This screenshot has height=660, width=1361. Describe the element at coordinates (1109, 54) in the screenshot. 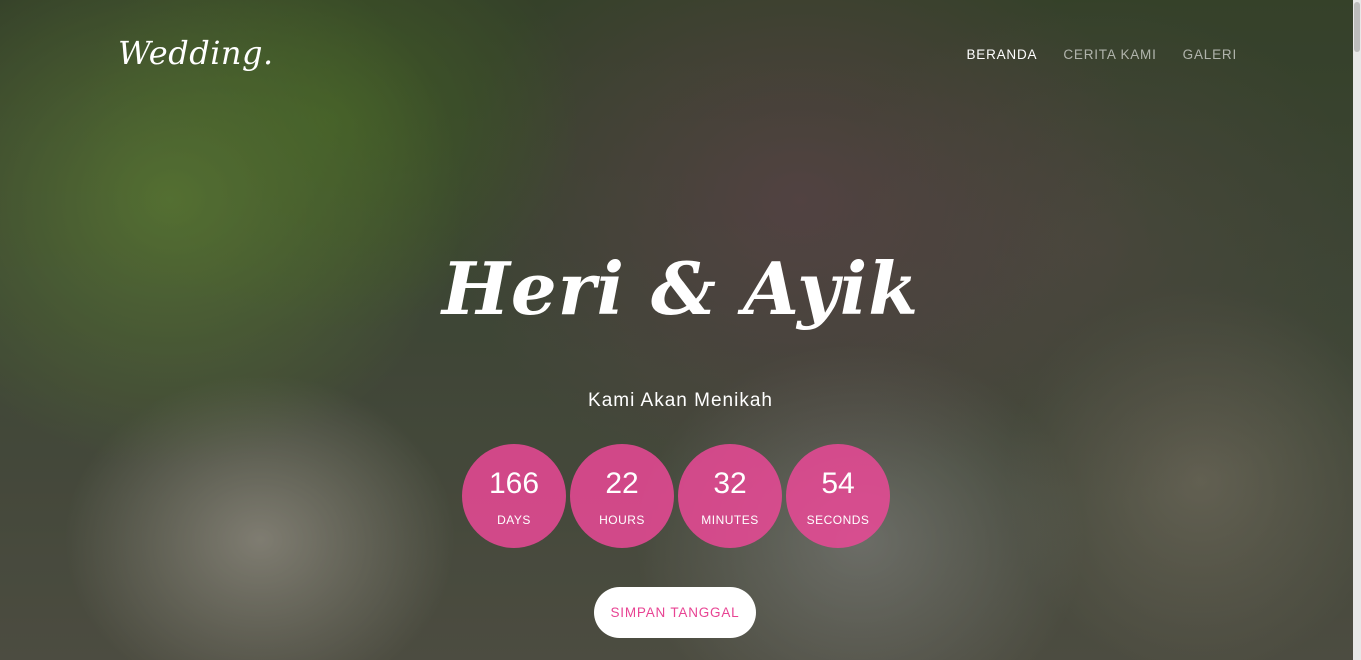

I see `nav-item-cerita-kami: CERITA KAMI` at that location.